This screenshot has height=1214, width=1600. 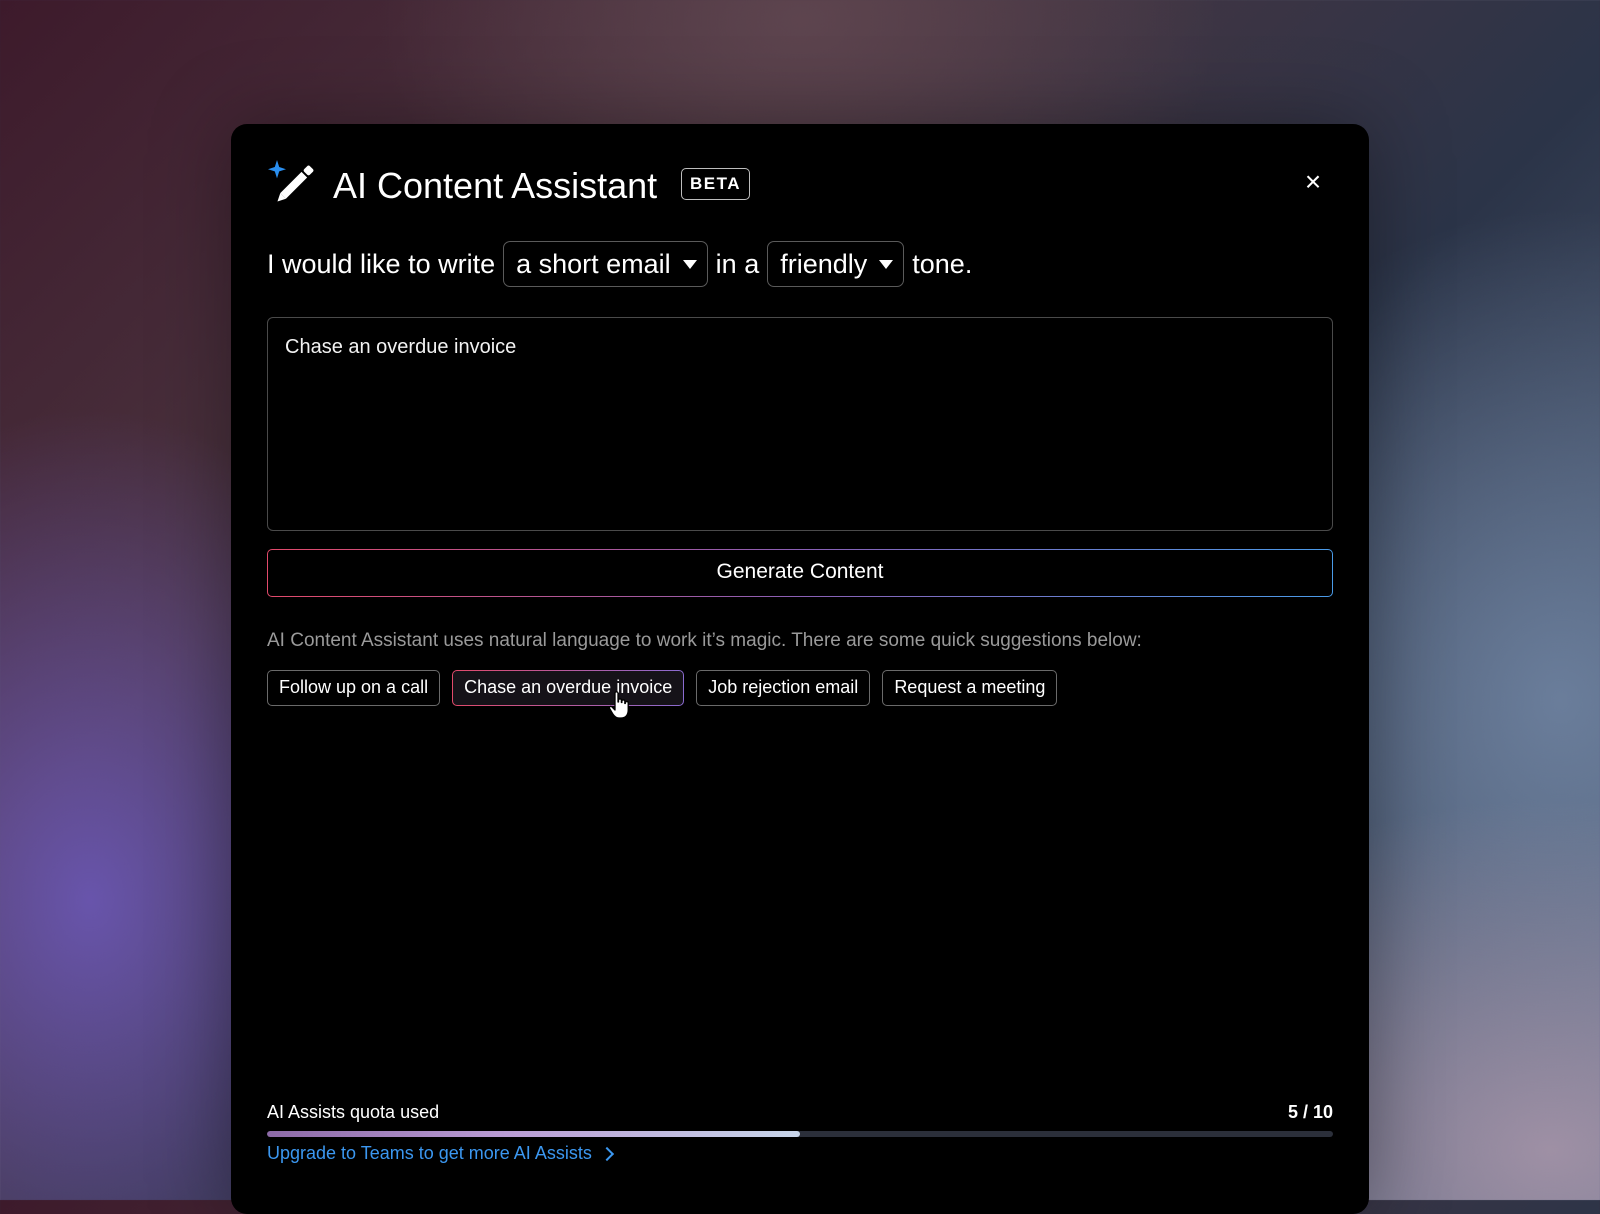 I want to click on upgrade-label: Upgrade to Teams to get more AI Assists, so click(x=429, y=1153).